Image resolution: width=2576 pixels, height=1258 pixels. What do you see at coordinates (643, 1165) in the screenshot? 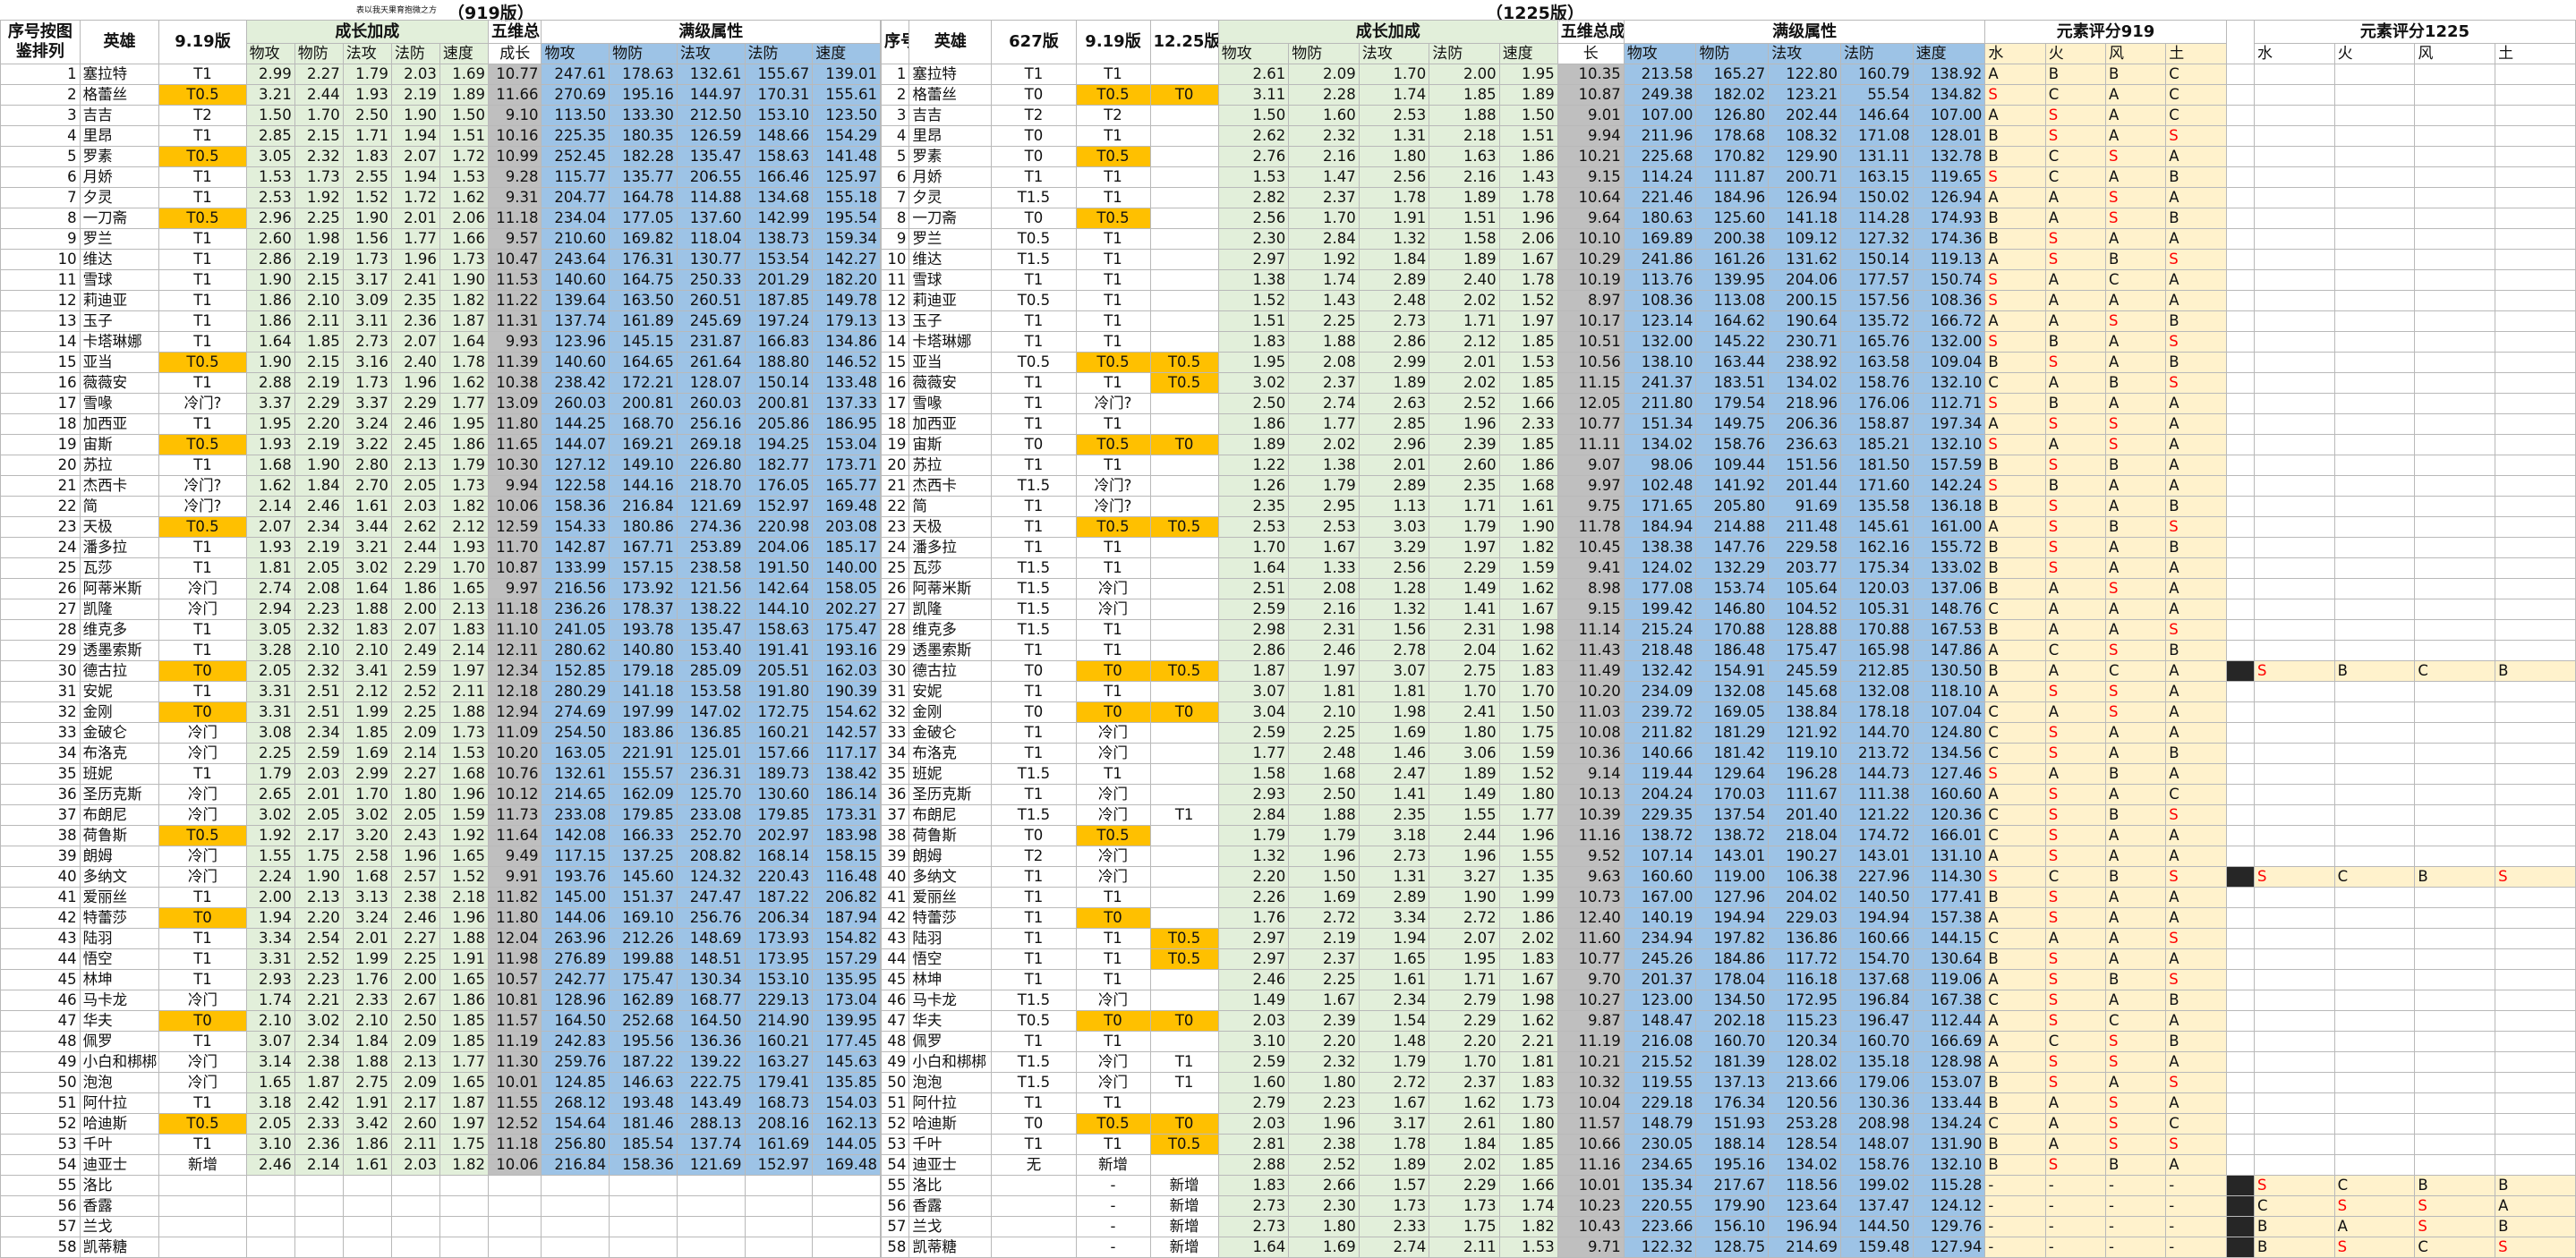
I see `full-value: 158.36` at bounding box center [643, 1165].